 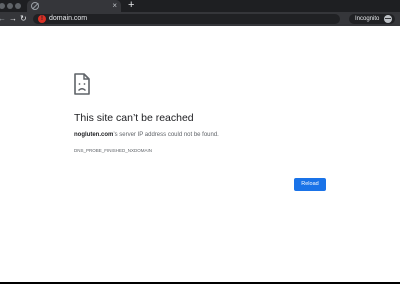 What do you see at coordinates (42, 19) in the screenshot?
I see `not-secure-warning-icon` at bounding box center [42, 19].